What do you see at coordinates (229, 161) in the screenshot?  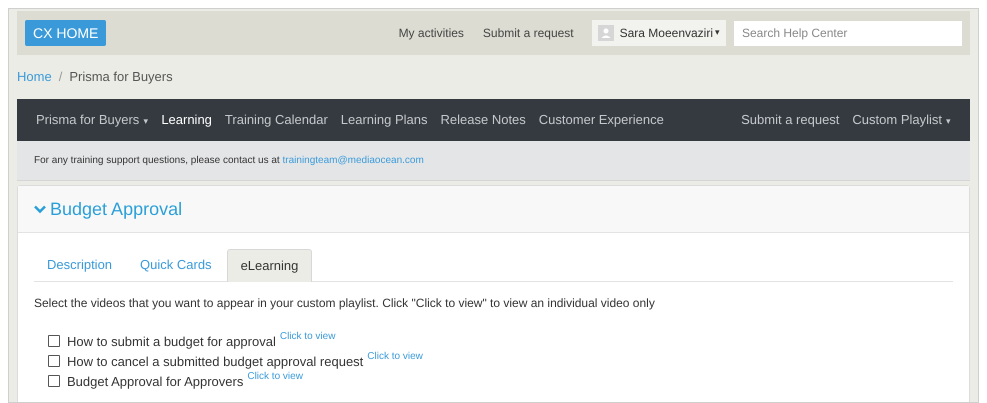 I see `notice-text: For any training support questions, please contact us at trainingteam@mediaocean.com` at bounding box center [229, 161].